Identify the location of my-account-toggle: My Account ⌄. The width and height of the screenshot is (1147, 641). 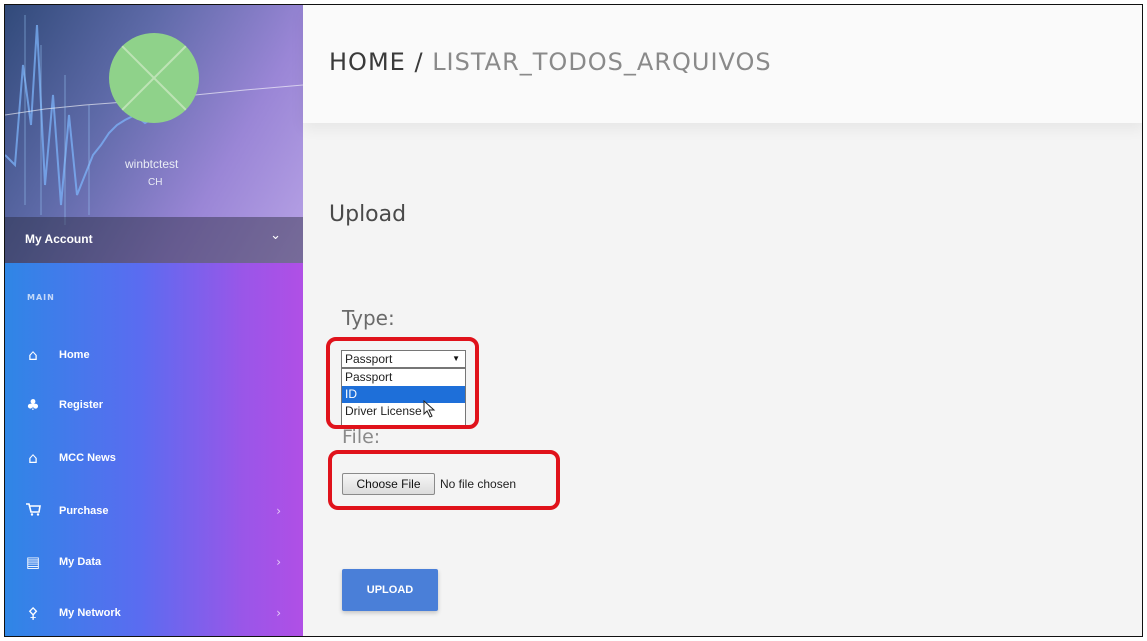
(154, 240).